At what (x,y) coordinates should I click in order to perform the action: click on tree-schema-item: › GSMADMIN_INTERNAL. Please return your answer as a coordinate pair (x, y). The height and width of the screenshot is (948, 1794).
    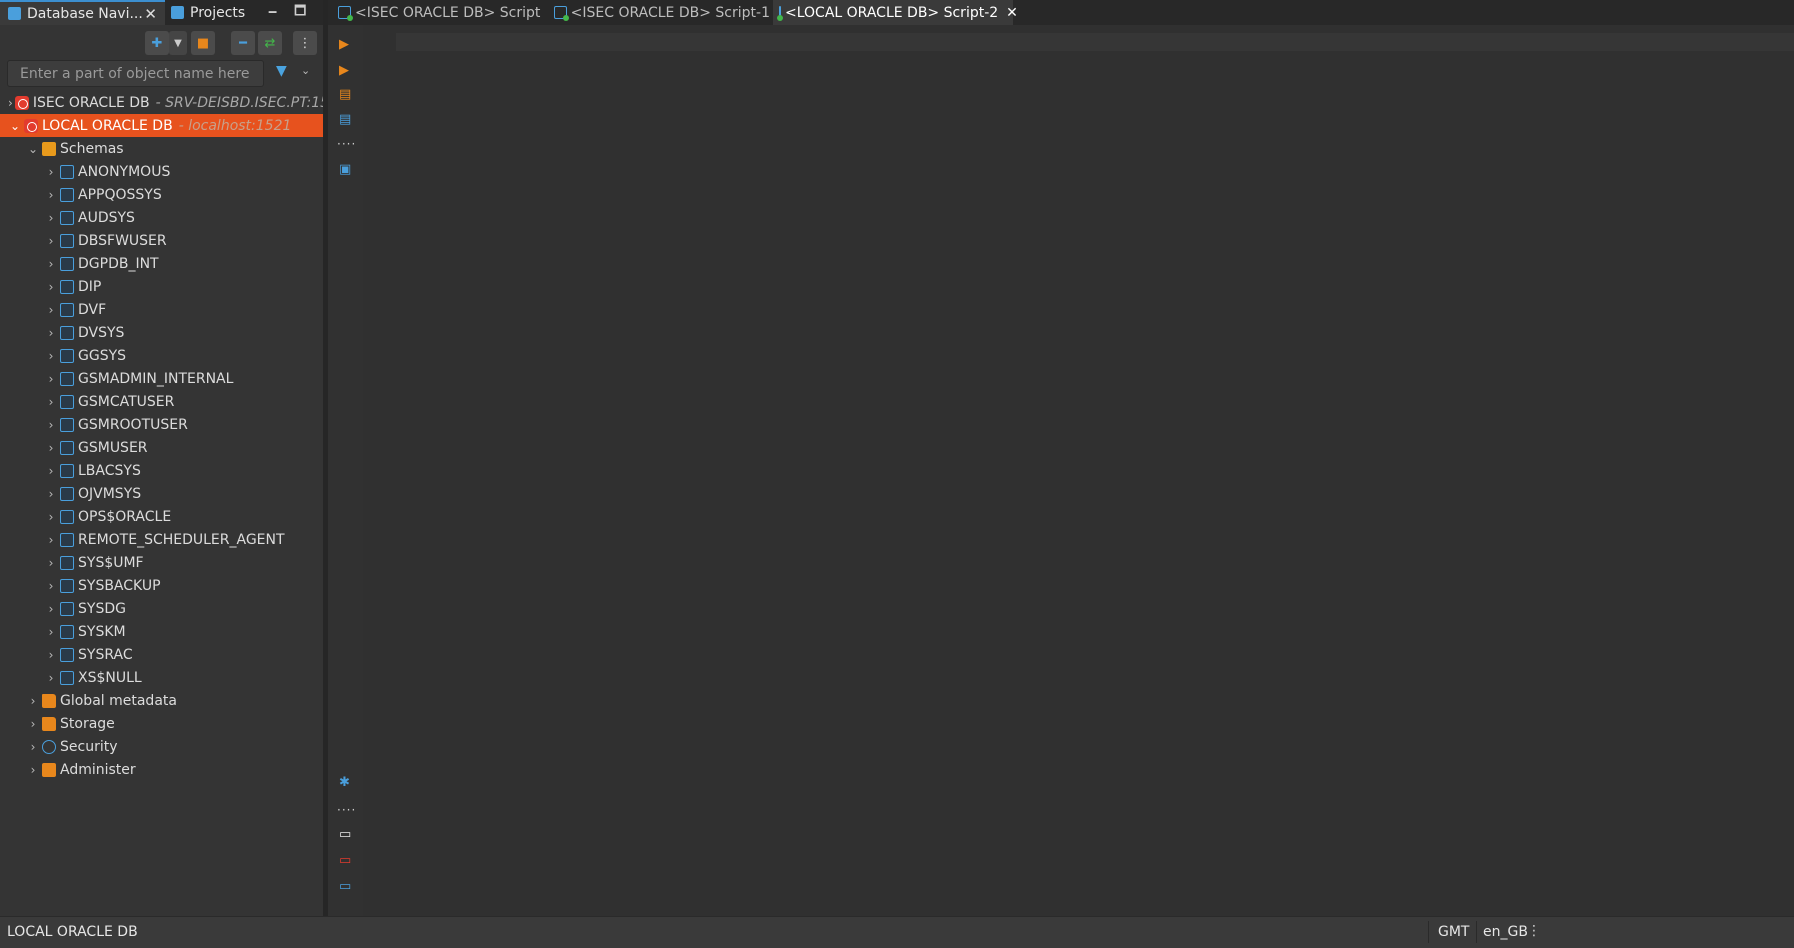
    Looking at the image, I should click on (161, 378).